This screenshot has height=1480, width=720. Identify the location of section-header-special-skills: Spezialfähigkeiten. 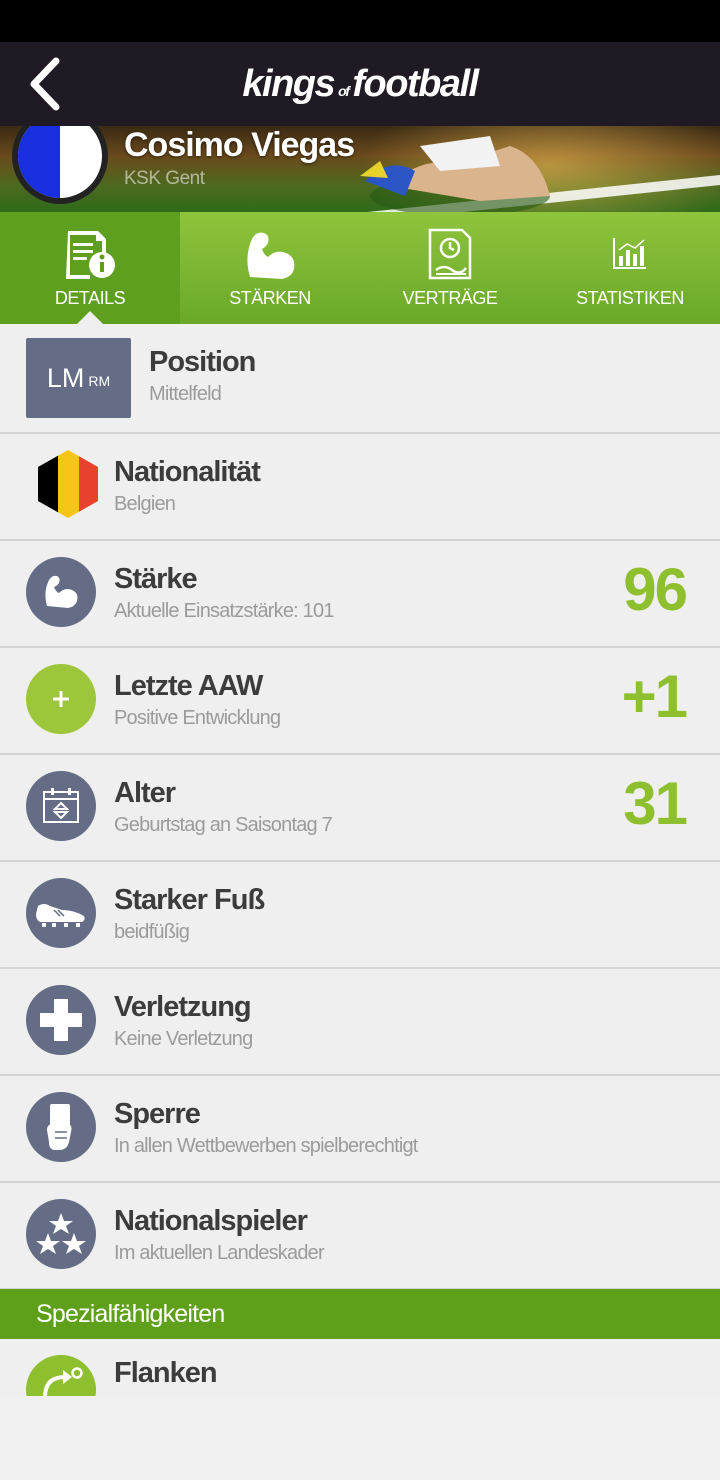
(360, 1314).